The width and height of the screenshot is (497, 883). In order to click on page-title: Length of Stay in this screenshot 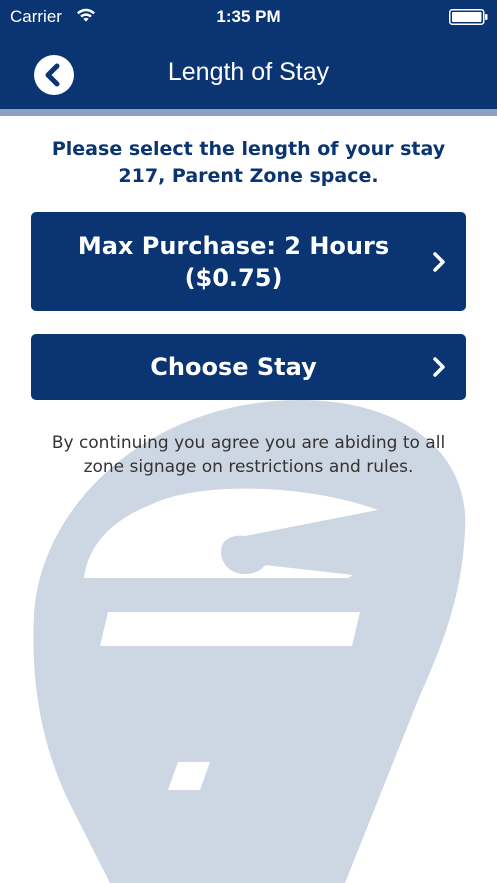, I will do `click(248, 72)`.